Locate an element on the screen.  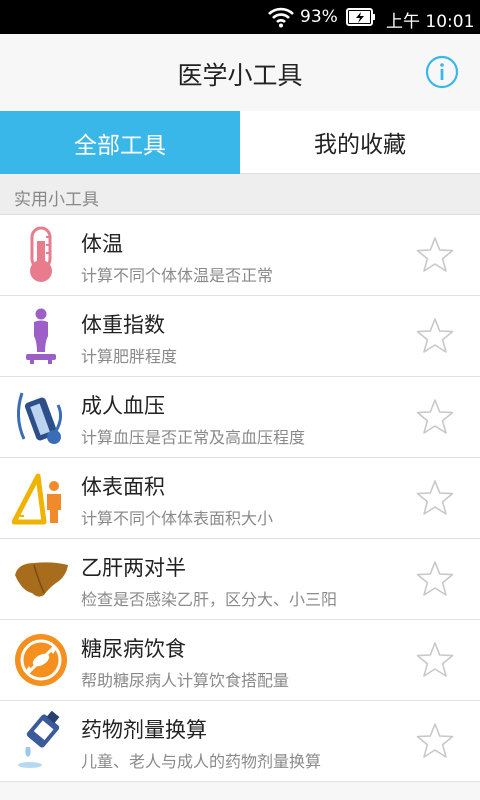
tool-description: 检查是否感染乙肝，区分大、小三阳 is located at coordinates (209, 599).